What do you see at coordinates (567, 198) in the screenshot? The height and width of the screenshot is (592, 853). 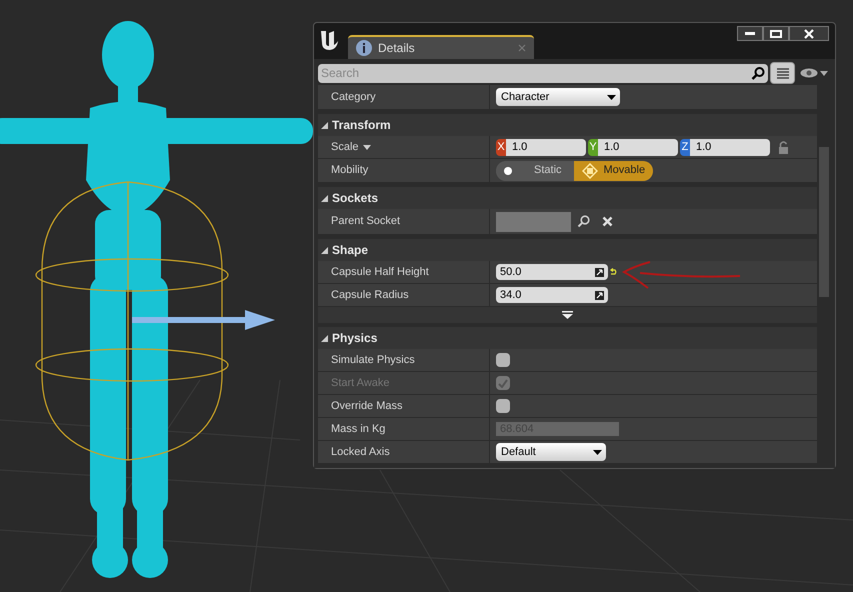 I see `section-header: Sockets` at bounding box center [567, 198].